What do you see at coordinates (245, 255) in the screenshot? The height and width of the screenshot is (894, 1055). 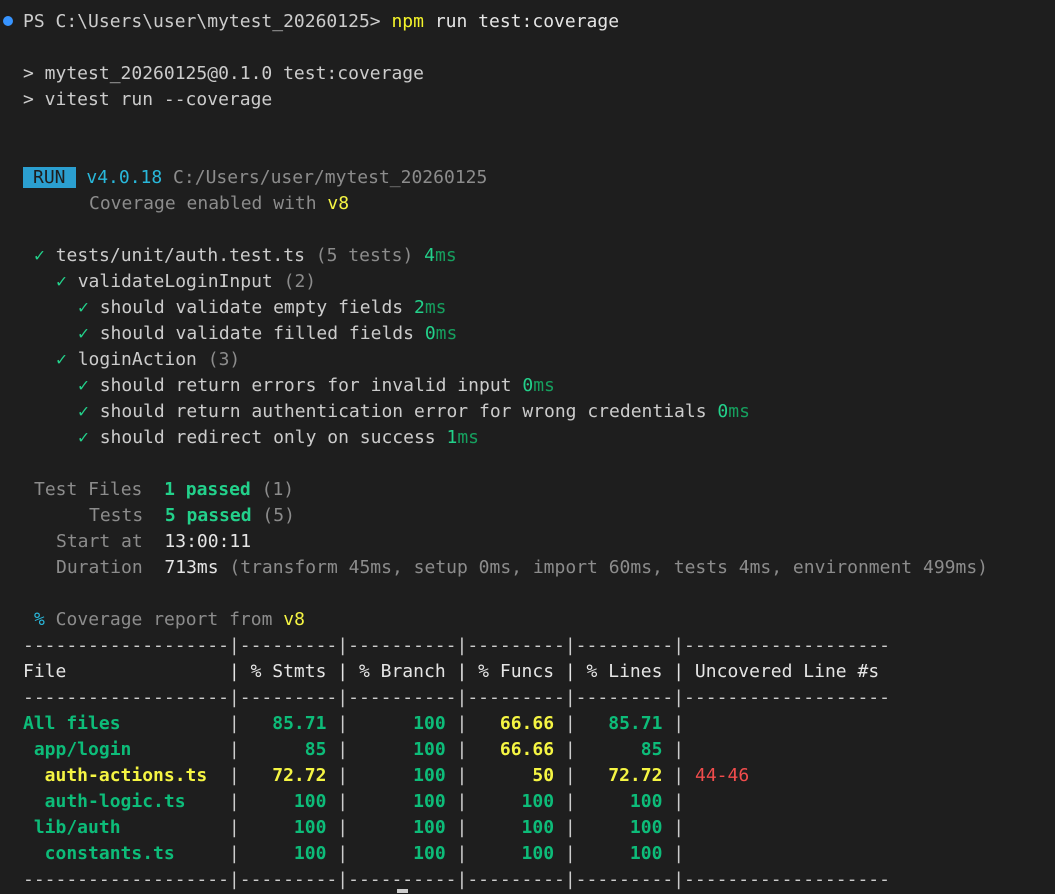 I see `suite-line: ✓ tests/unit/auth.test.ts (5 tests) 4ms` at bounding box center [245, 255].